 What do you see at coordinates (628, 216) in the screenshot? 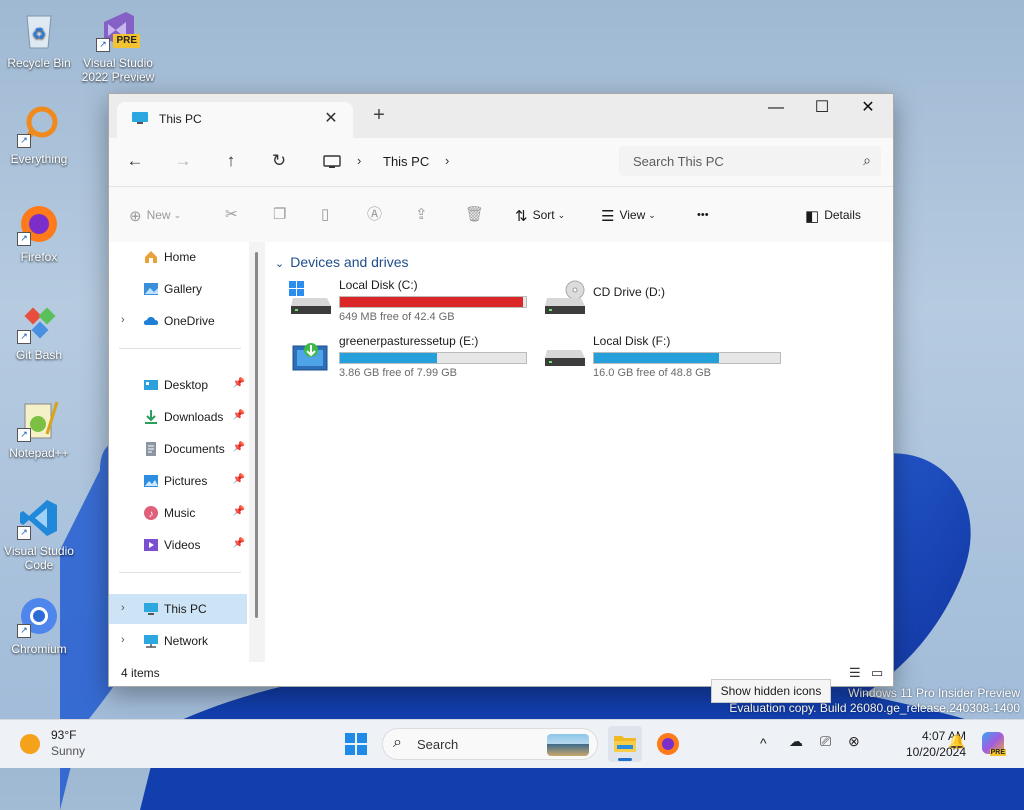
I see `view-button: ☰ View ⌄` at bounding box center [628, 216].